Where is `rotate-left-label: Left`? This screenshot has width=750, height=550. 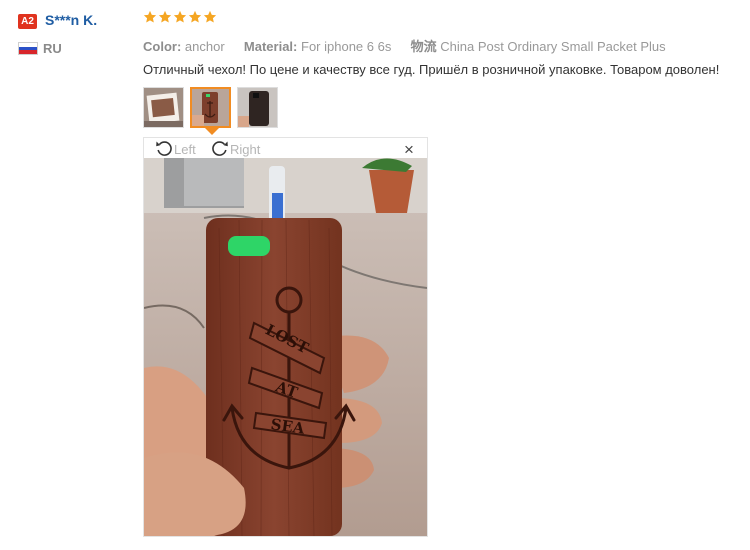
rotate-left-label: Left is located at coordinates (185, 149).